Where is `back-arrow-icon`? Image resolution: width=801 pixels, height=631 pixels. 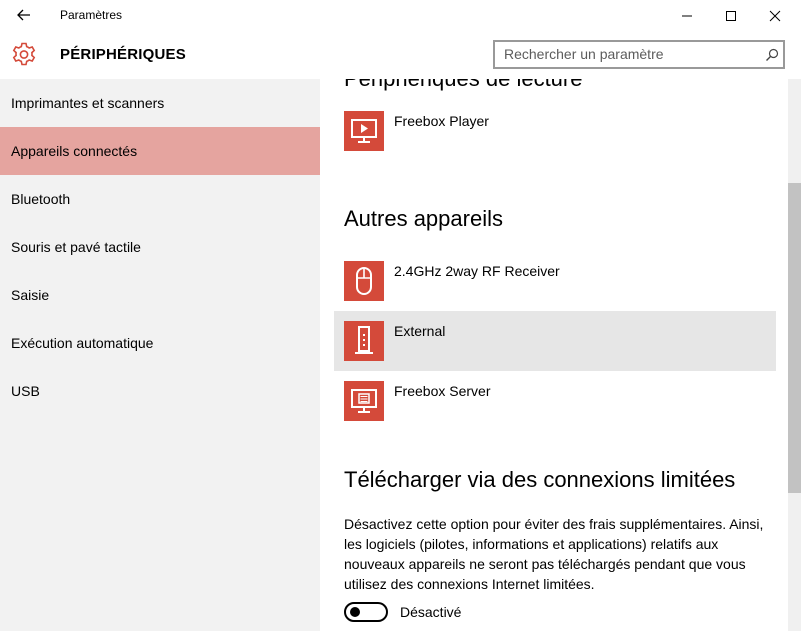 back-arrow-icon is located at coordinates (24, 15).